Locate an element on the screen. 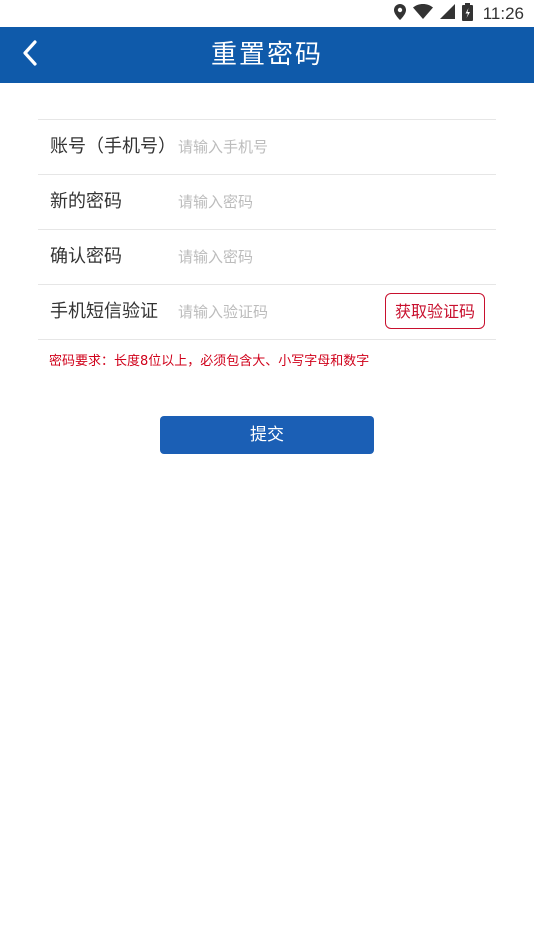 The height and width of the screenshot is (950, 534). status-time: 11:26 is located at coordinates (503, 13).